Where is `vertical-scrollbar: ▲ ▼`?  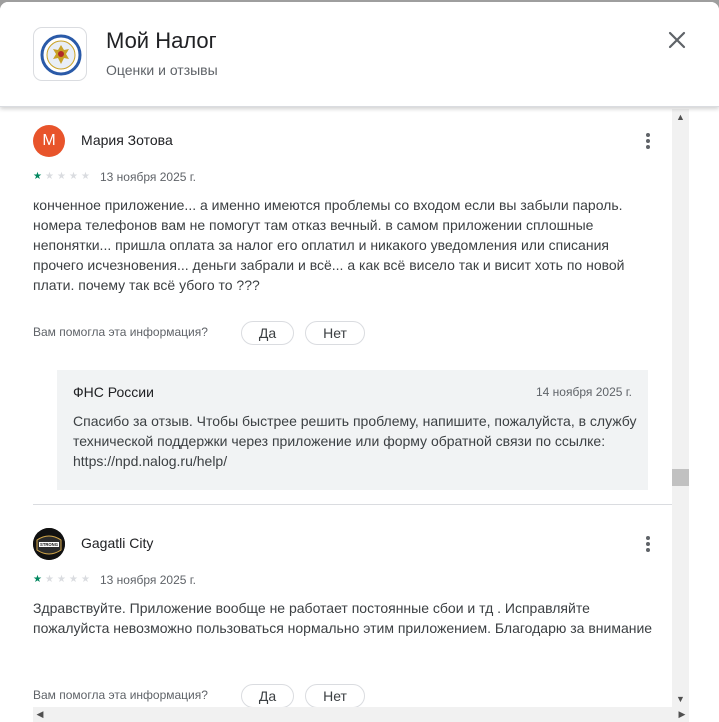 vertical-scrollbar: ▲ ▼ is located at coordinates (680, 408).